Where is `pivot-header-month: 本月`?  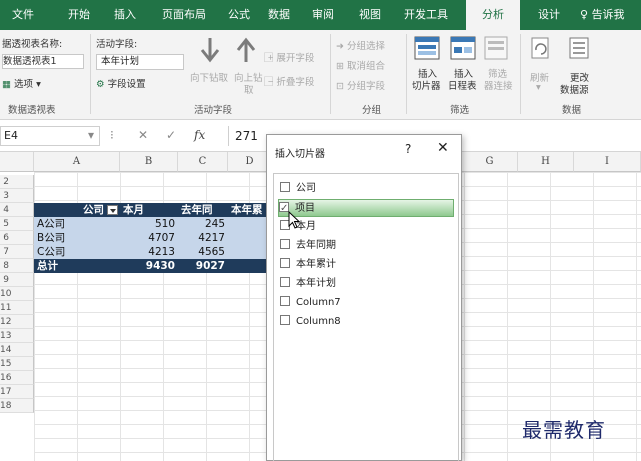 pivot-header-month: 本月 is located at coordinates (149, 210).